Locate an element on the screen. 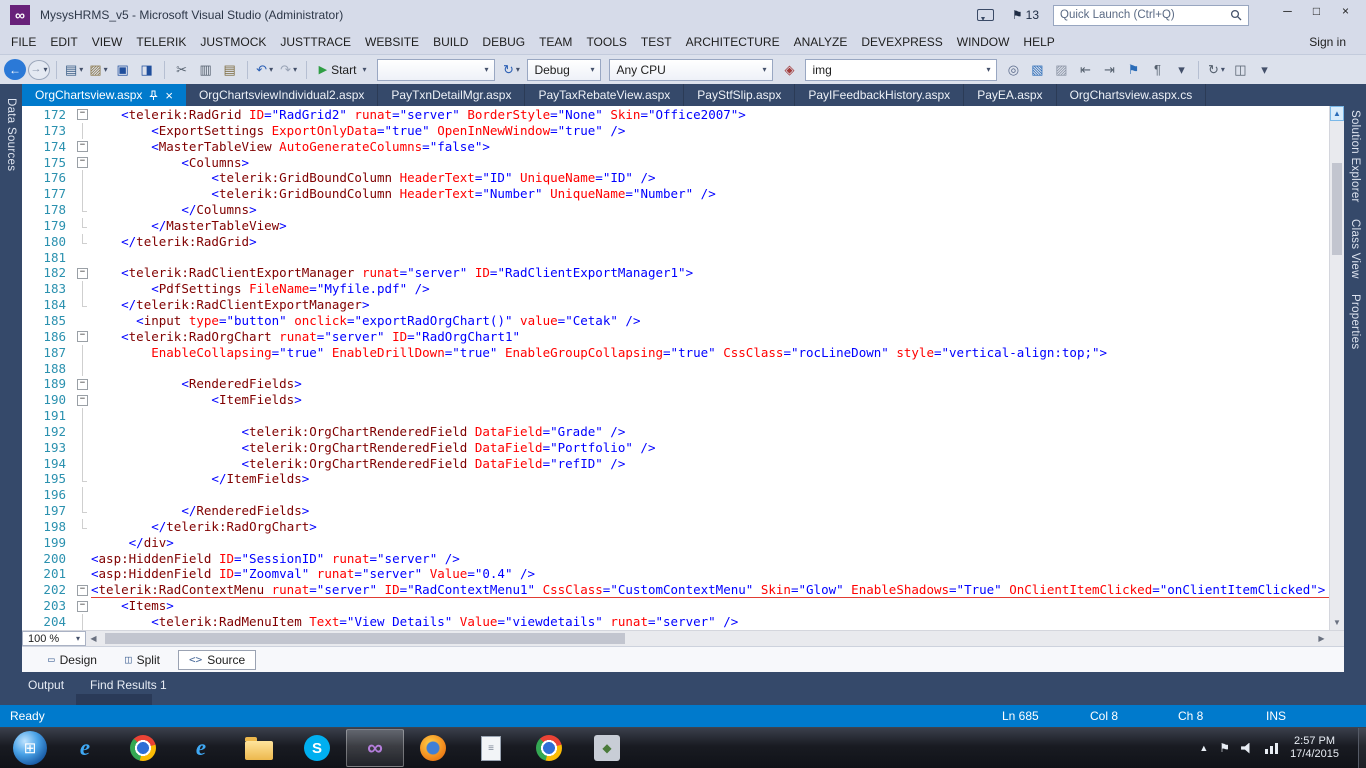 The height and width of the screenshot is (768, 1366). show-hidden-icons-chevron: ▲ is located at coordinates (1203, 748).